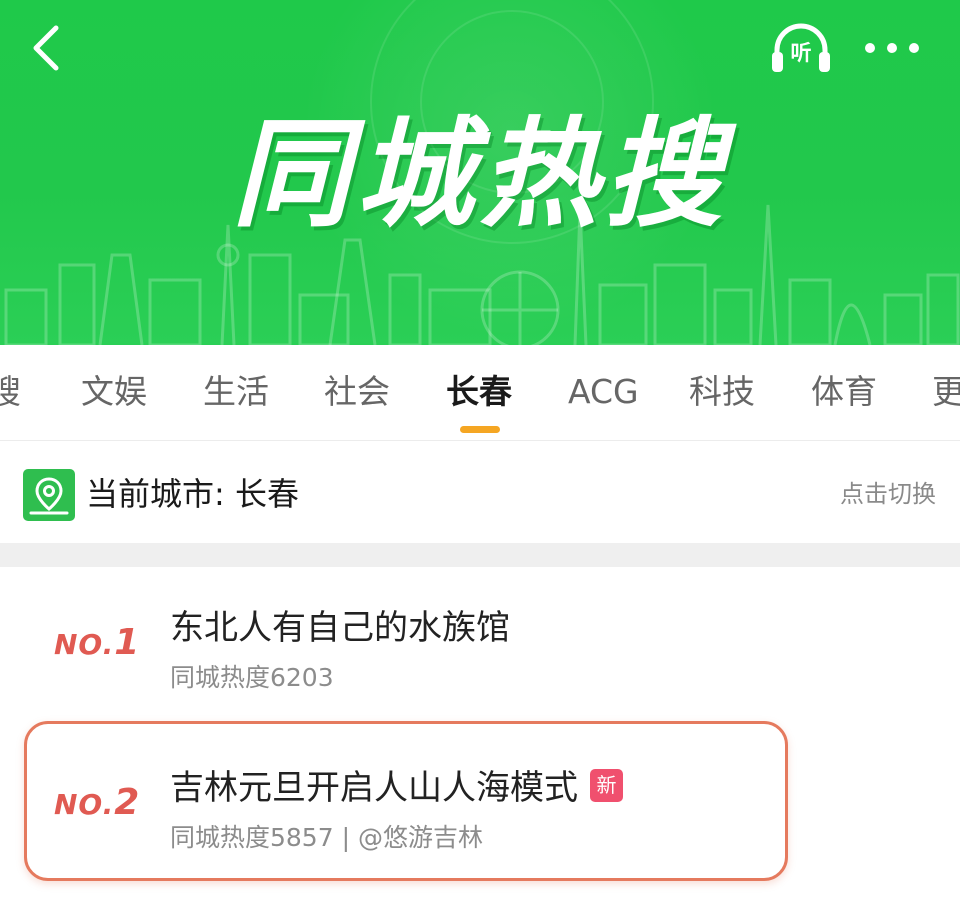 The height and width of the screenshot is (921, 960). What do you see at coordinates (357, 392) in the screenshot?
I see `tab-society: 社会` at bounding box center [357, 392].